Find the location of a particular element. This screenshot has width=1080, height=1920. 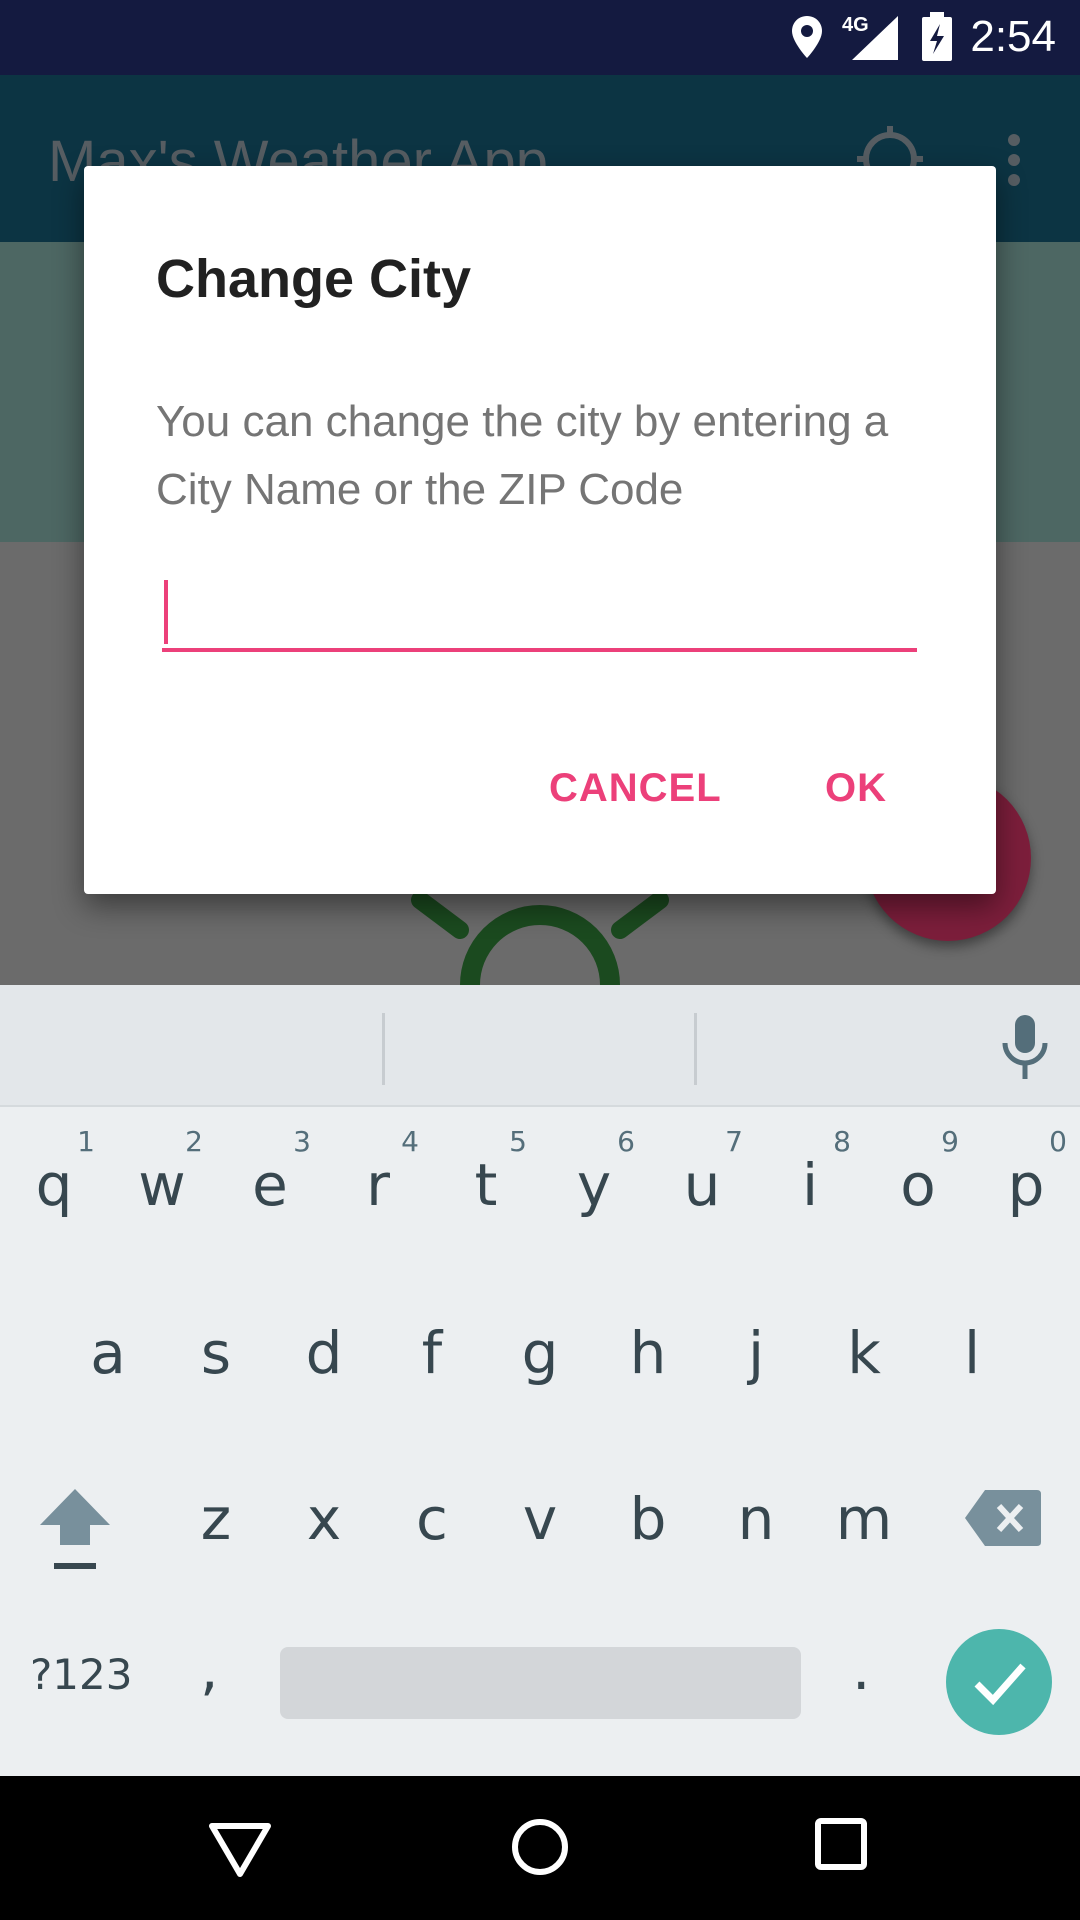

suggestion-strip is located at coordinates (540, 1046).